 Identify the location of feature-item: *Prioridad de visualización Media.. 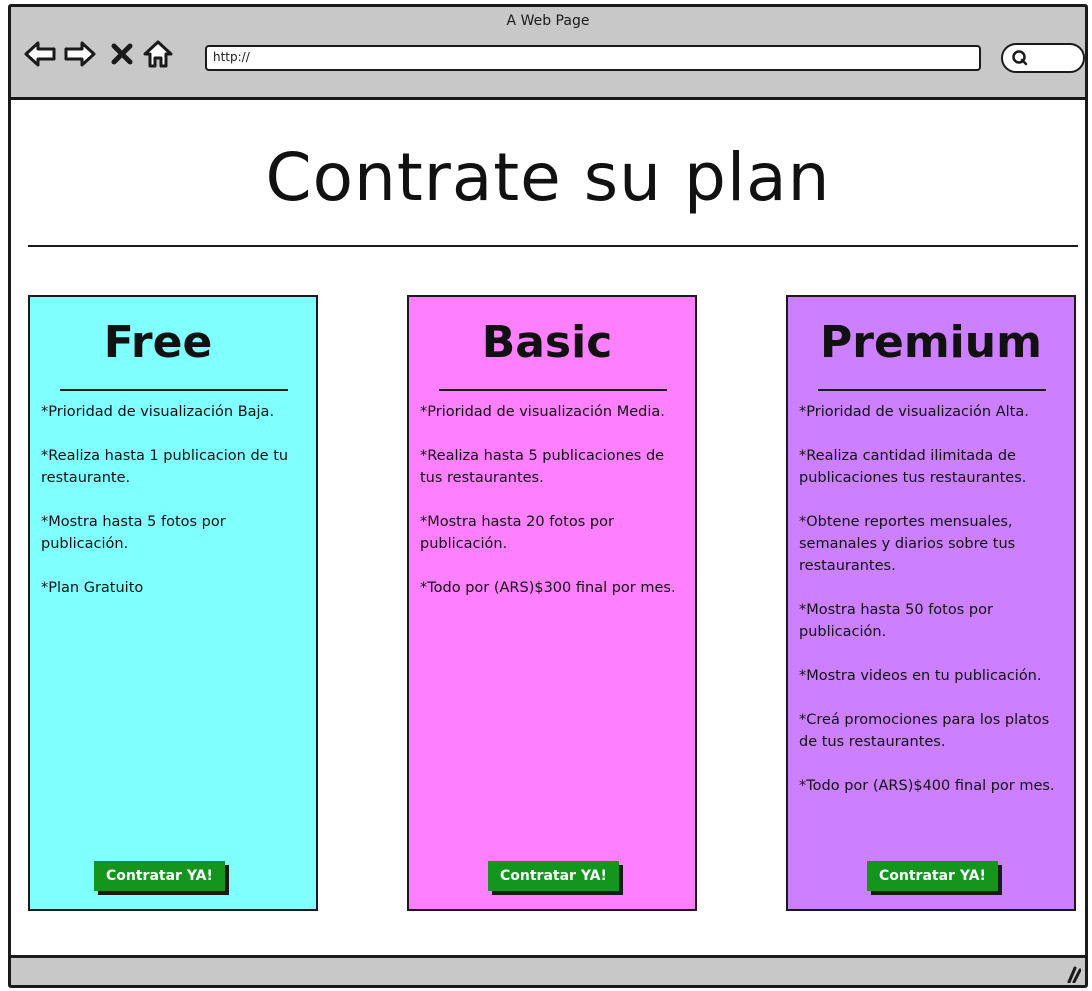
(542, 412).